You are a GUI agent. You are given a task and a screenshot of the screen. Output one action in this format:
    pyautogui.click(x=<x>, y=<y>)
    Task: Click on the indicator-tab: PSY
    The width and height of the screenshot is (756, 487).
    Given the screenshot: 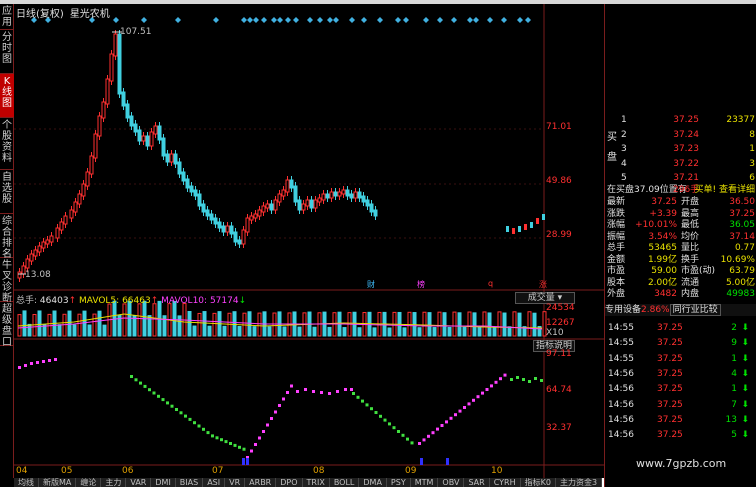 What is the action you would take?
    pyautogui.click(x=399, y=482)
    